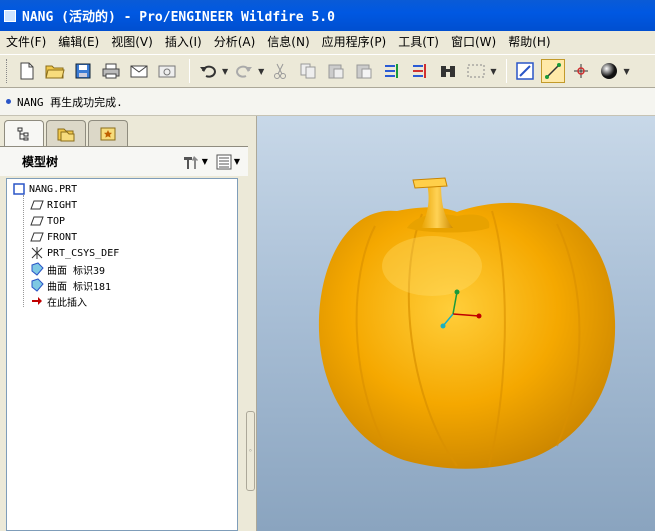 This screenshot has height=531, width=655. I want to click on navigator-sash-handle: ◦, so click(250, 451).